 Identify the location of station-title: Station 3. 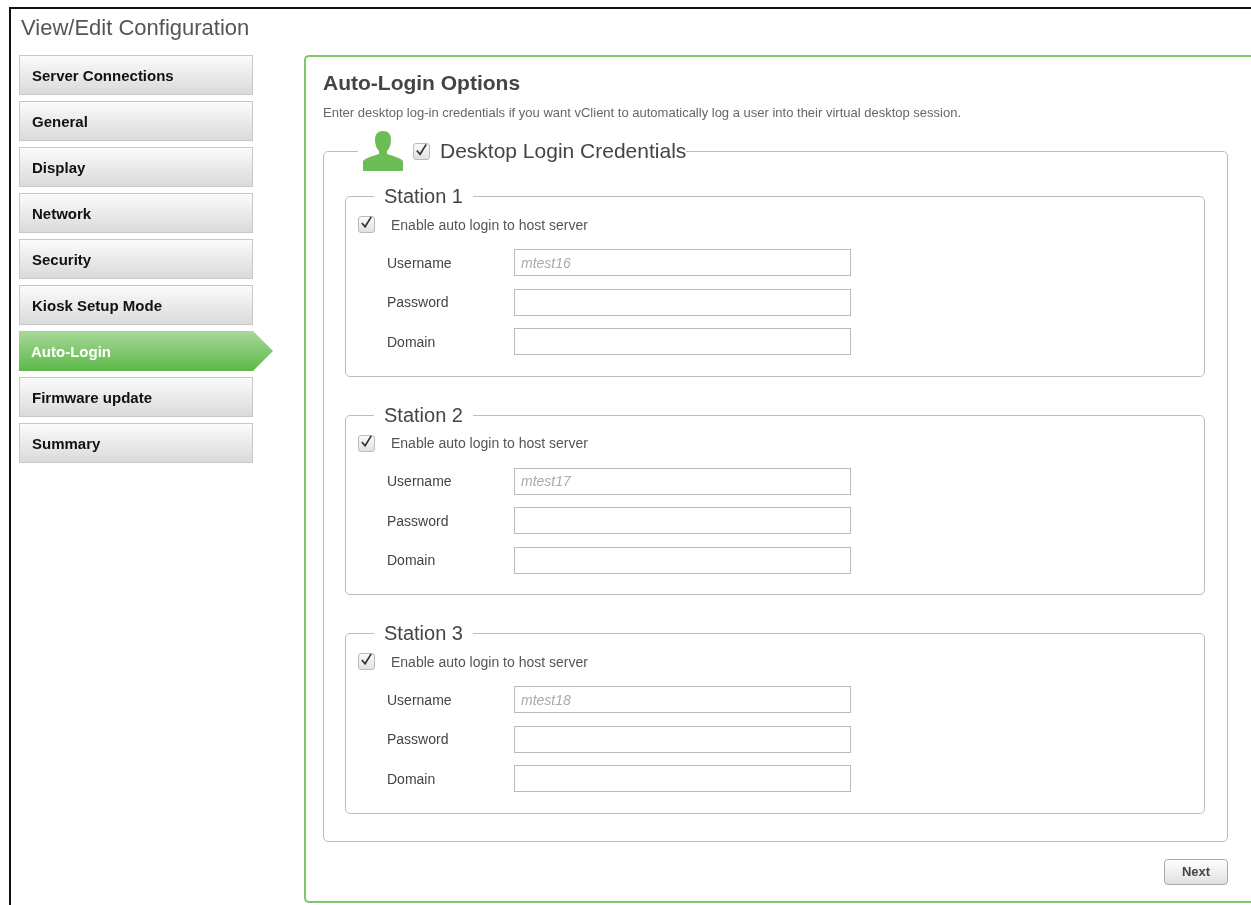
(423, 633).